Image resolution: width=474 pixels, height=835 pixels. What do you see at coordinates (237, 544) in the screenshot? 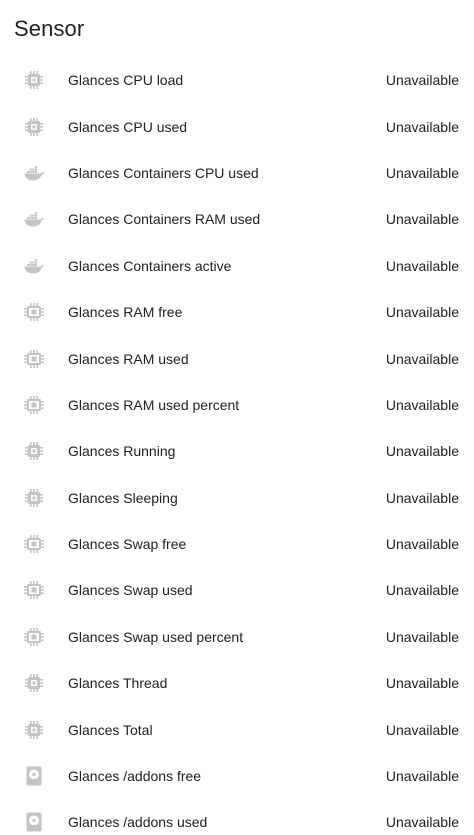
I see `entity-row: Glances Swap free Unavailable` at bounding box center [237, 544].